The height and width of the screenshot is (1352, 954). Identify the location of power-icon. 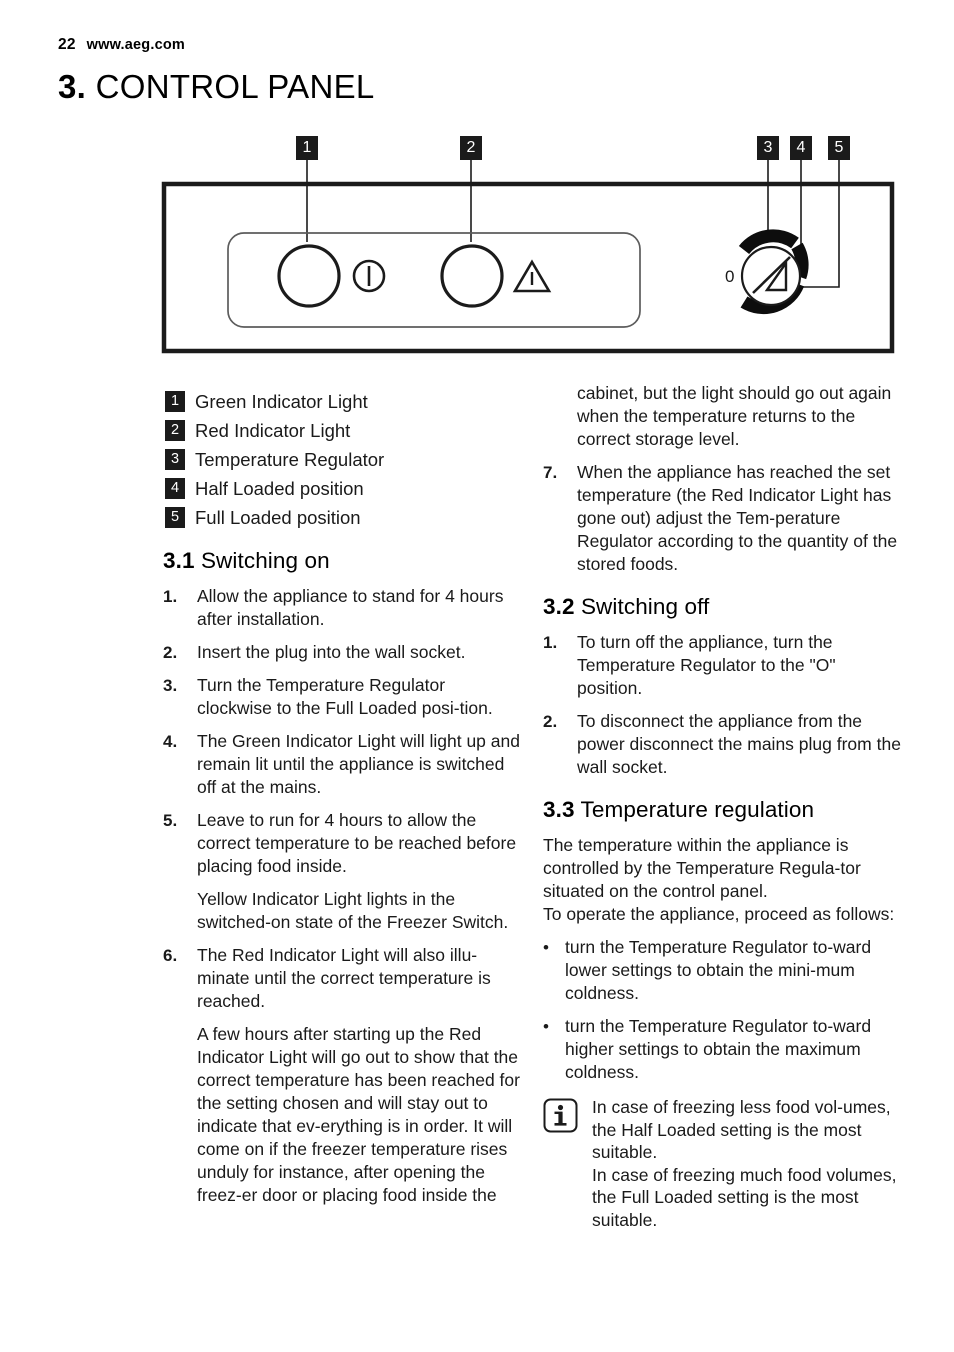
(369, 276).